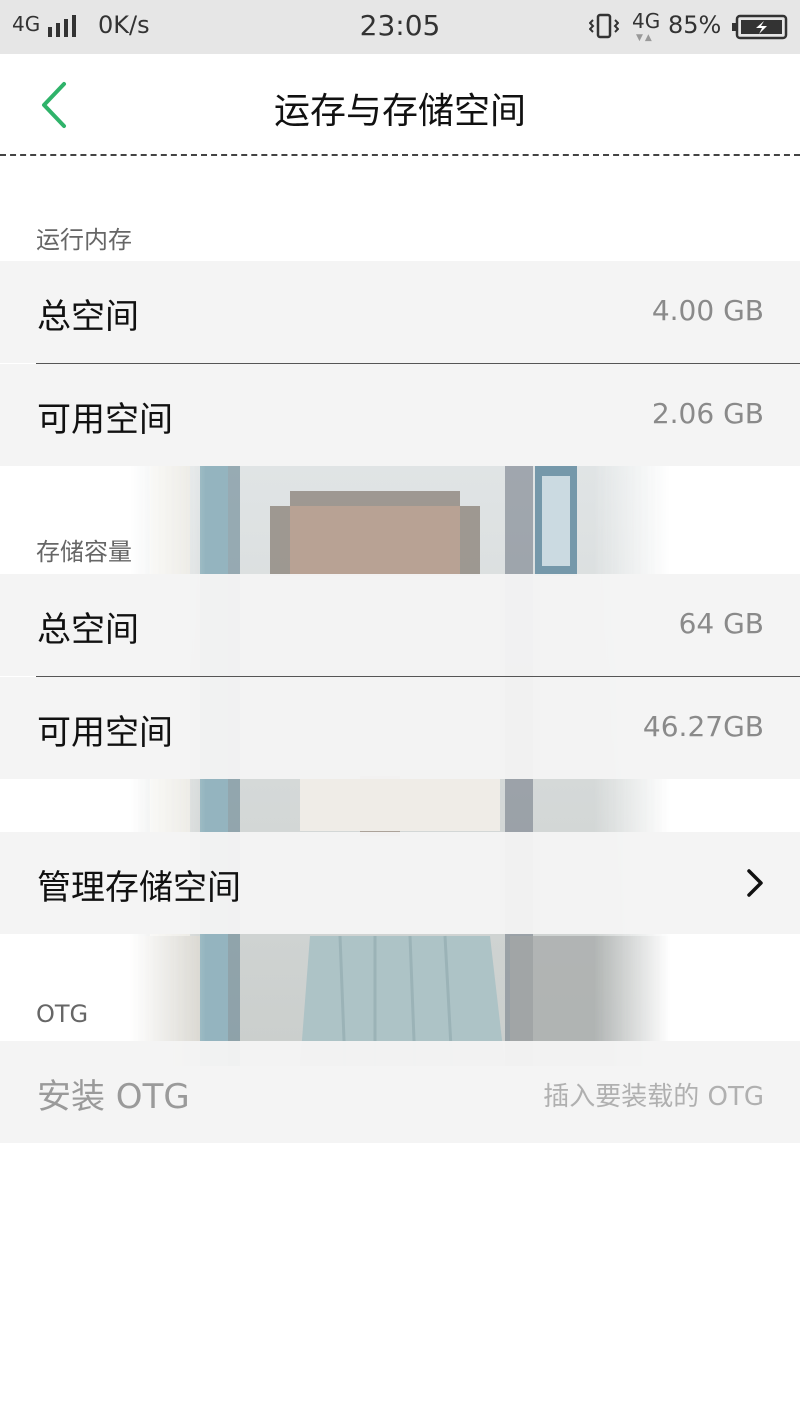 Image resolution: width=800 pixels, height=1422 pixels. What do you see at coordinates (760, 27) in the screenshot?
I see `battery-charging-icon` at bounding box center [760, 27].